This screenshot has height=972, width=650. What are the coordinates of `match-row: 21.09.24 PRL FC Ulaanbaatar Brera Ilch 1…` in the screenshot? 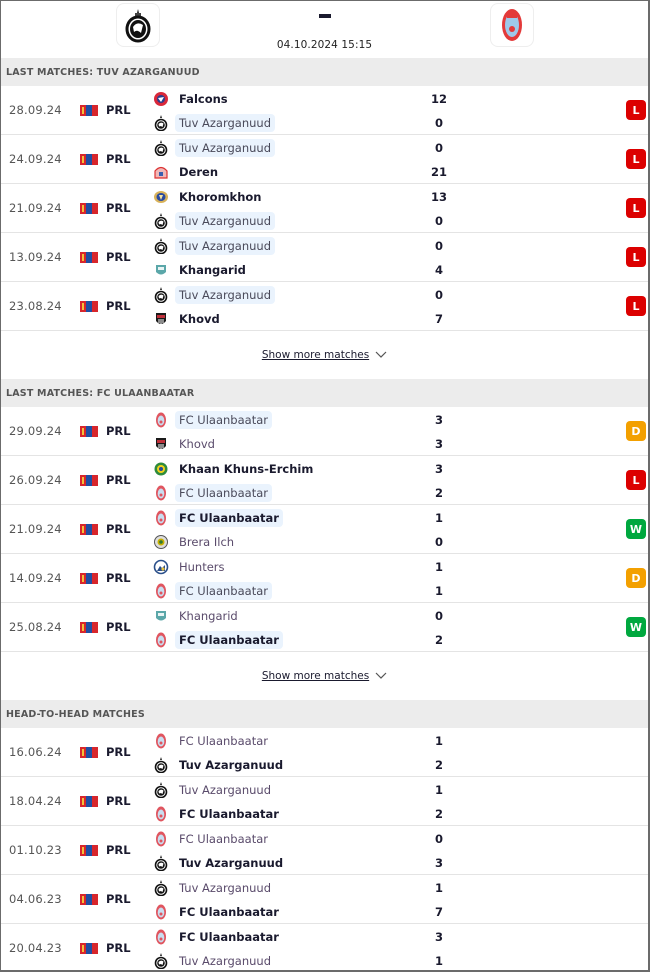 It's located at (324, 529).